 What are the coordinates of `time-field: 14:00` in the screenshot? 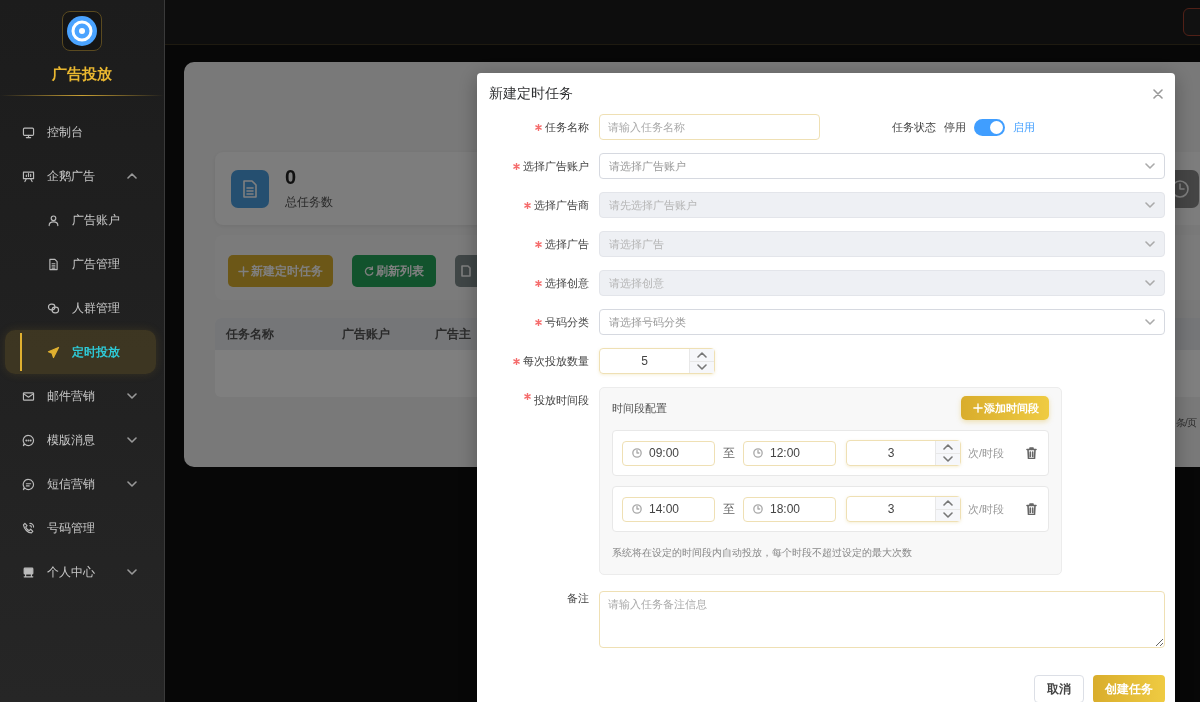 It's located at (668, 509).